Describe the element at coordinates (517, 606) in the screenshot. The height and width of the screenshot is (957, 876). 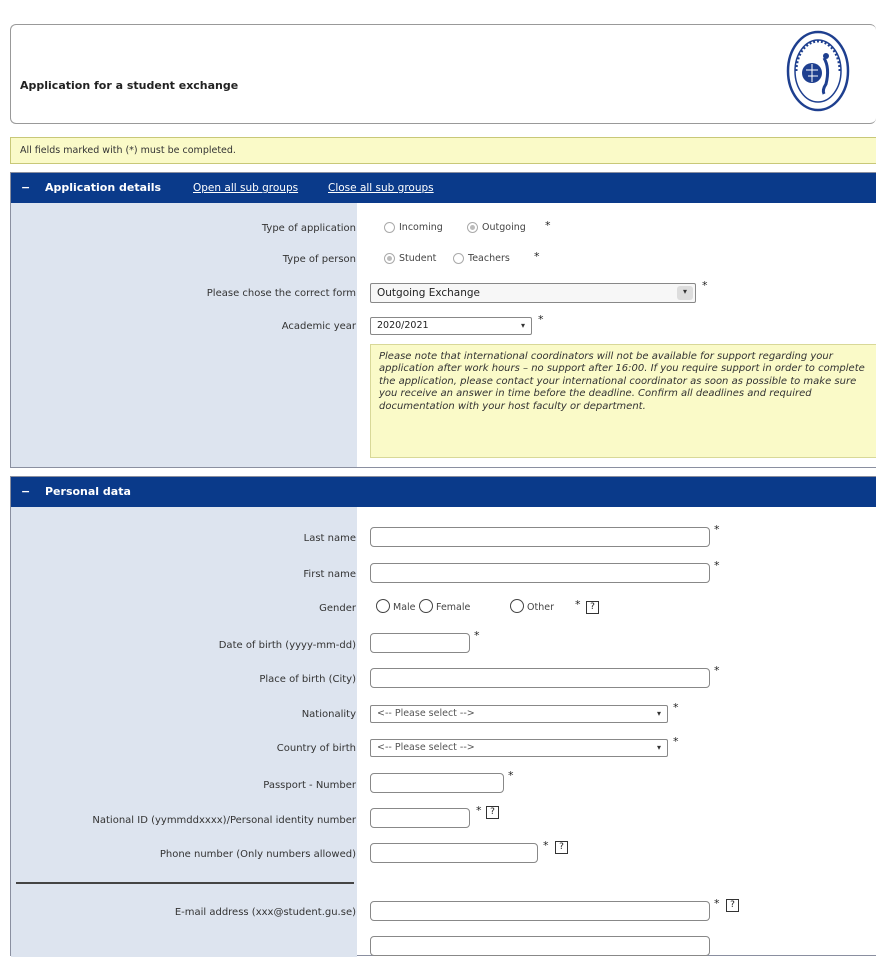
I see `other-radio` at that location.